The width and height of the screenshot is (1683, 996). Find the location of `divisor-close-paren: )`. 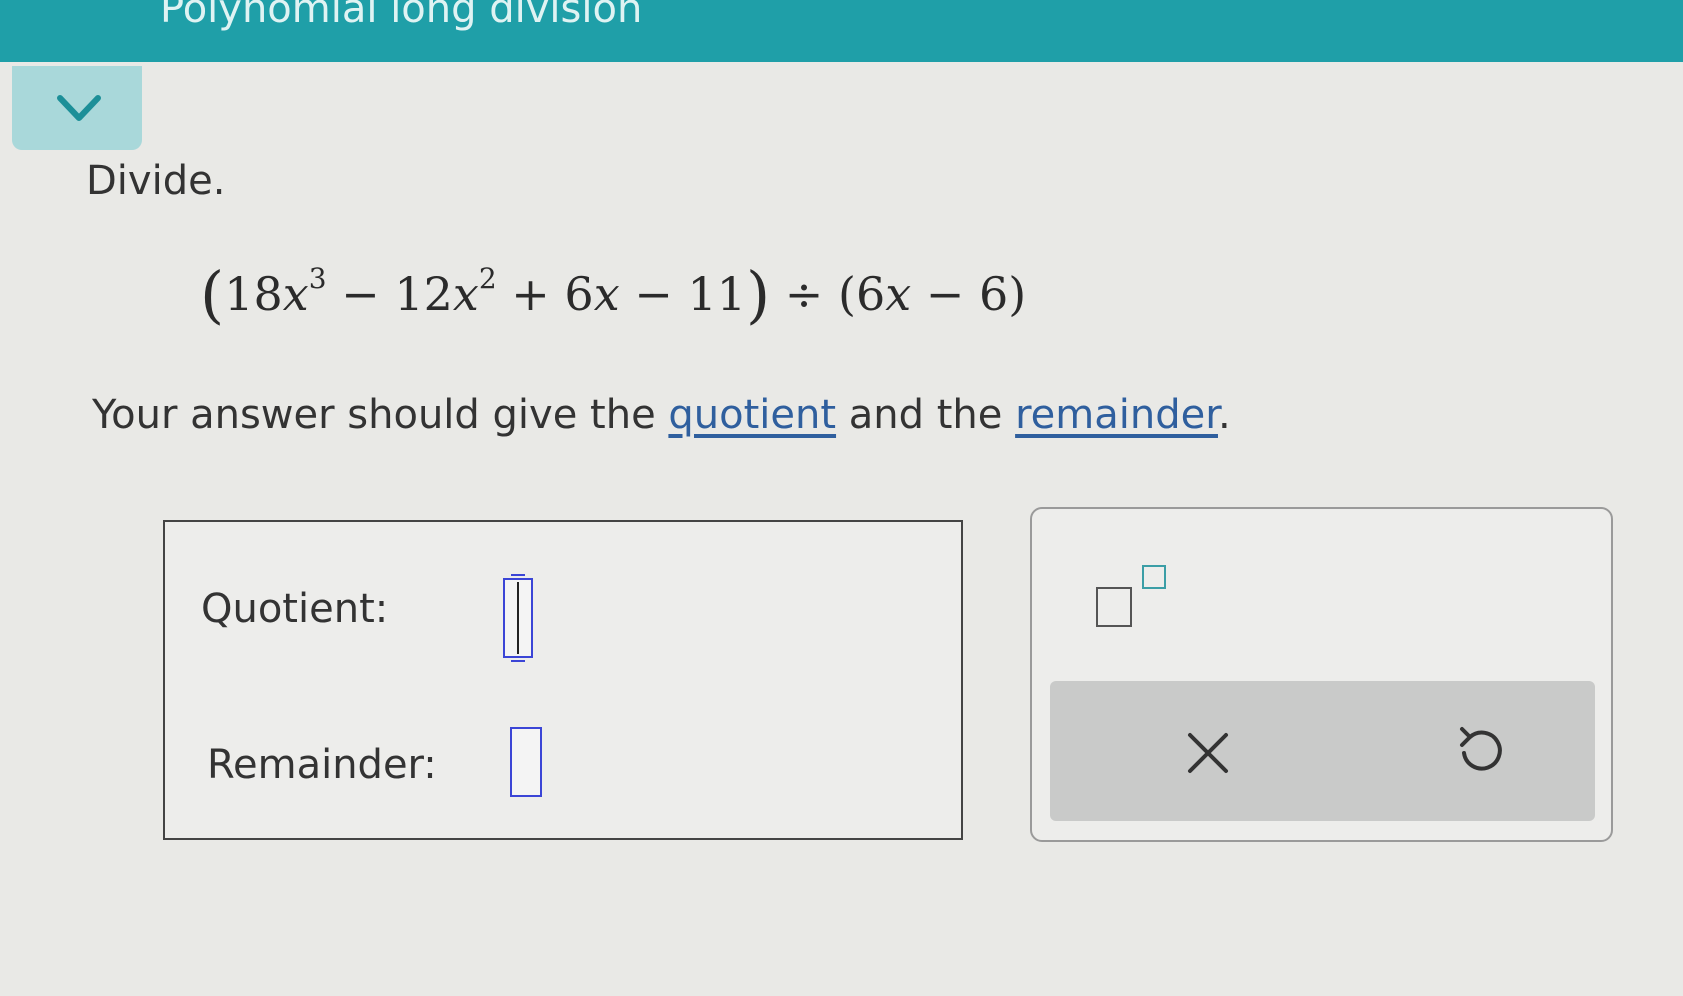

divisor-close-paren: ) is located at coordinates (1017, 294).